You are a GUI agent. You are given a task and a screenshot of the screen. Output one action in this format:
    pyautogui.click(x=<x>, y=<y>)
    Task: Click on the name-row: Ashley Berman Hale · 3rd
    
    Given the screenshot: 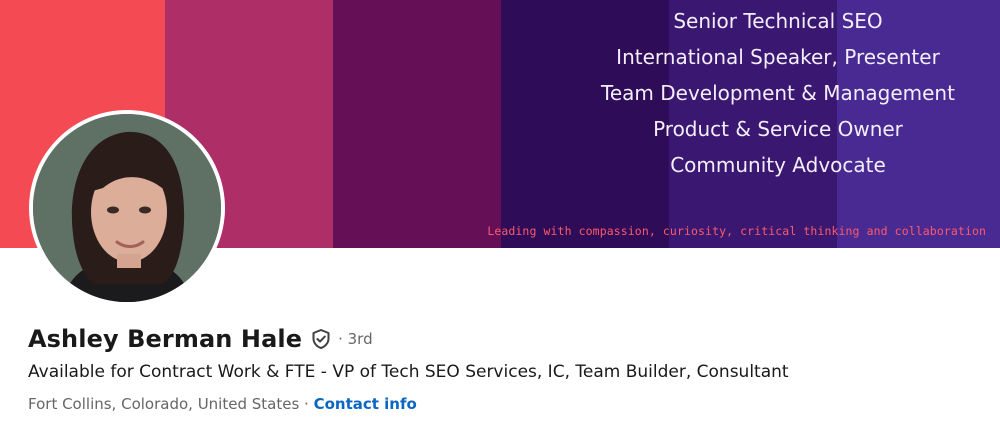 What is the action you would take?
    pyautogui.click(x=200, y=339)
    